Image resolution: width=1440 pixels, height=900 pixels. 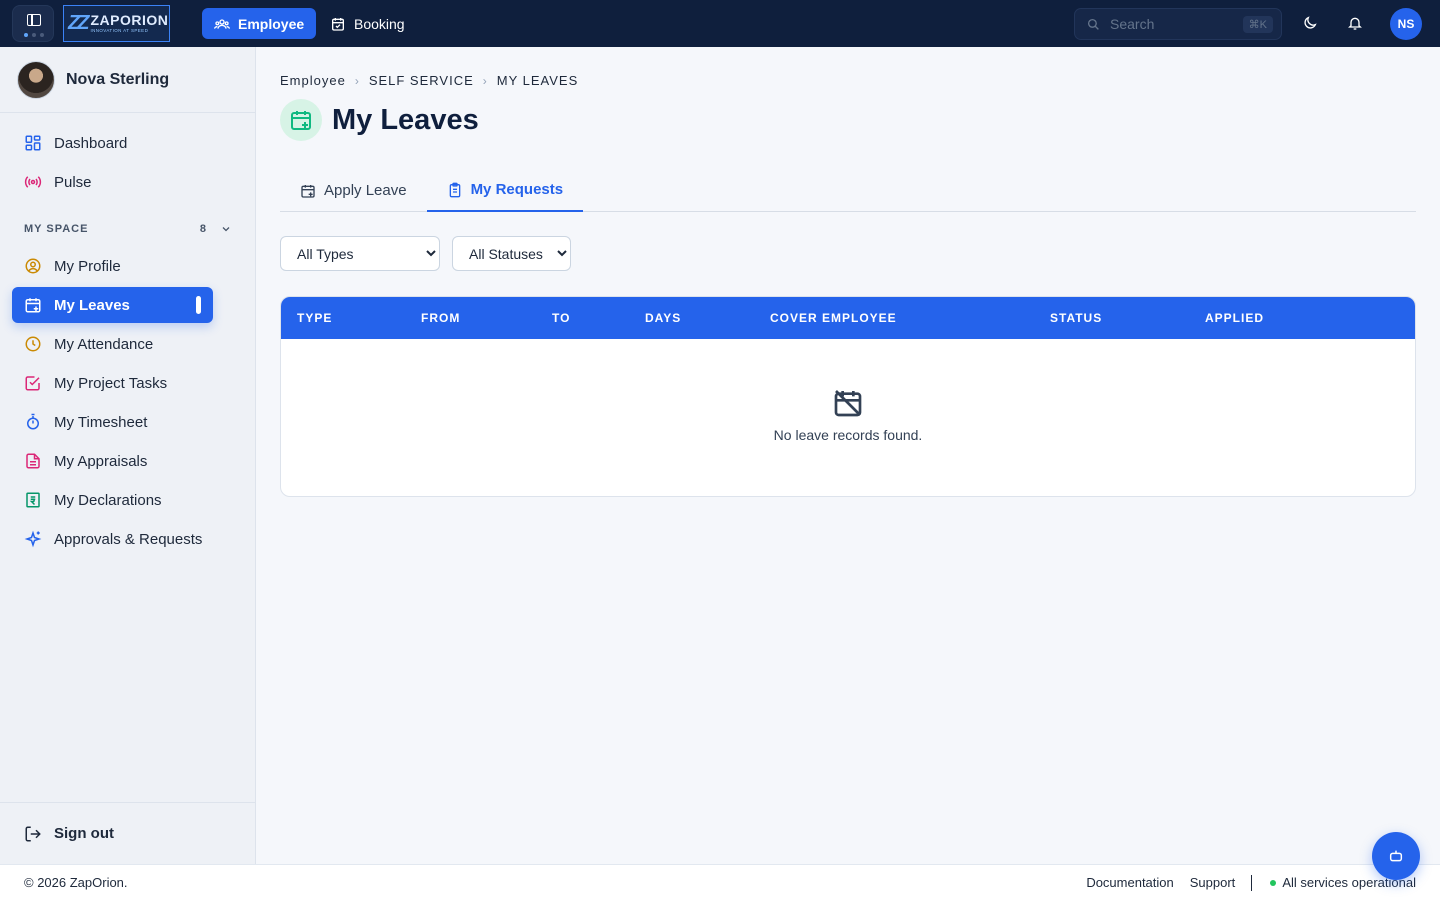 I want to click on moon-icon, so click(x=1310, y=22).